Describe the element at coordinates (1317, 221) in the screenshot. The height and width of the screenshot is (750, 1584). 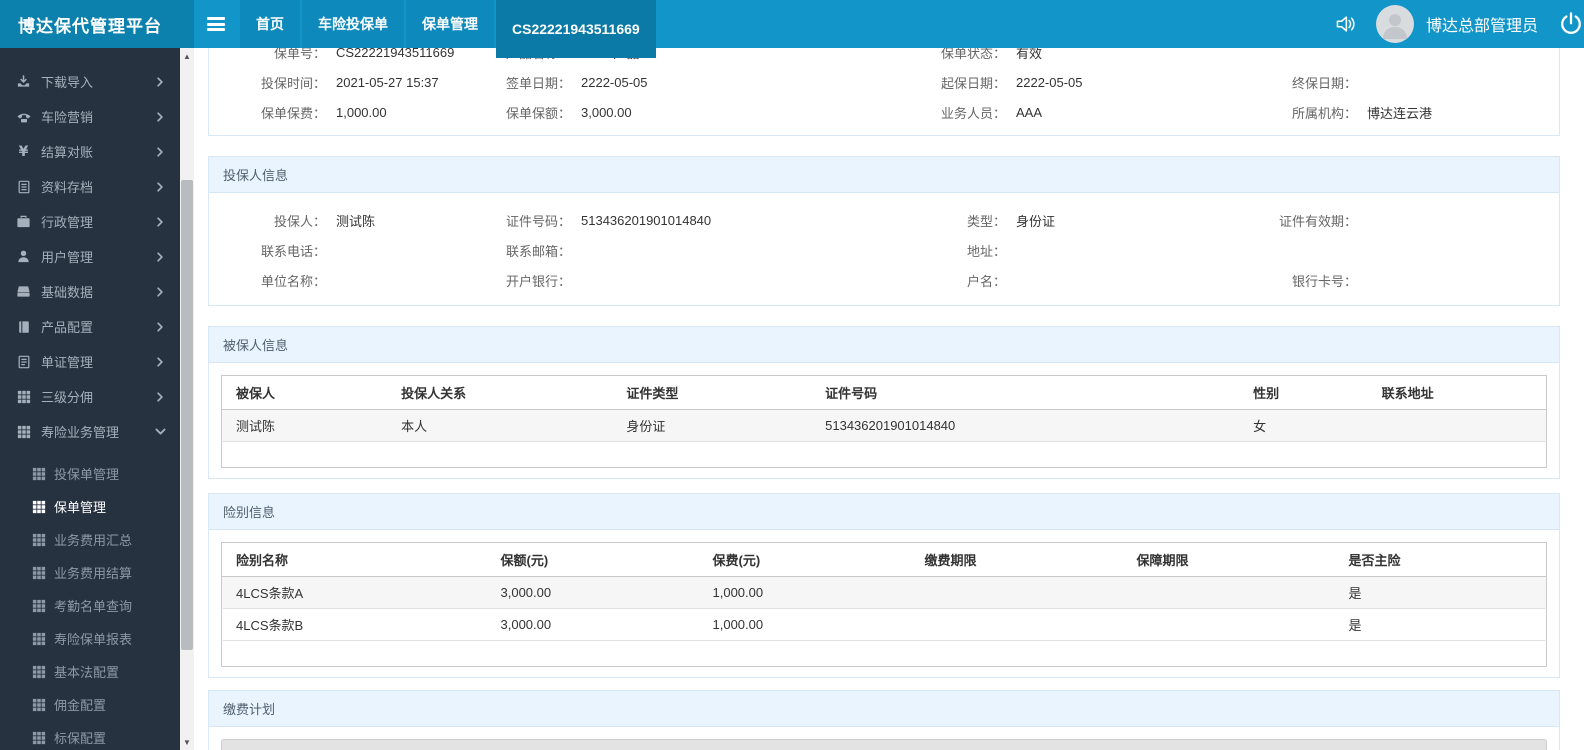
I see `info-field: 证件有效期：` at that location.